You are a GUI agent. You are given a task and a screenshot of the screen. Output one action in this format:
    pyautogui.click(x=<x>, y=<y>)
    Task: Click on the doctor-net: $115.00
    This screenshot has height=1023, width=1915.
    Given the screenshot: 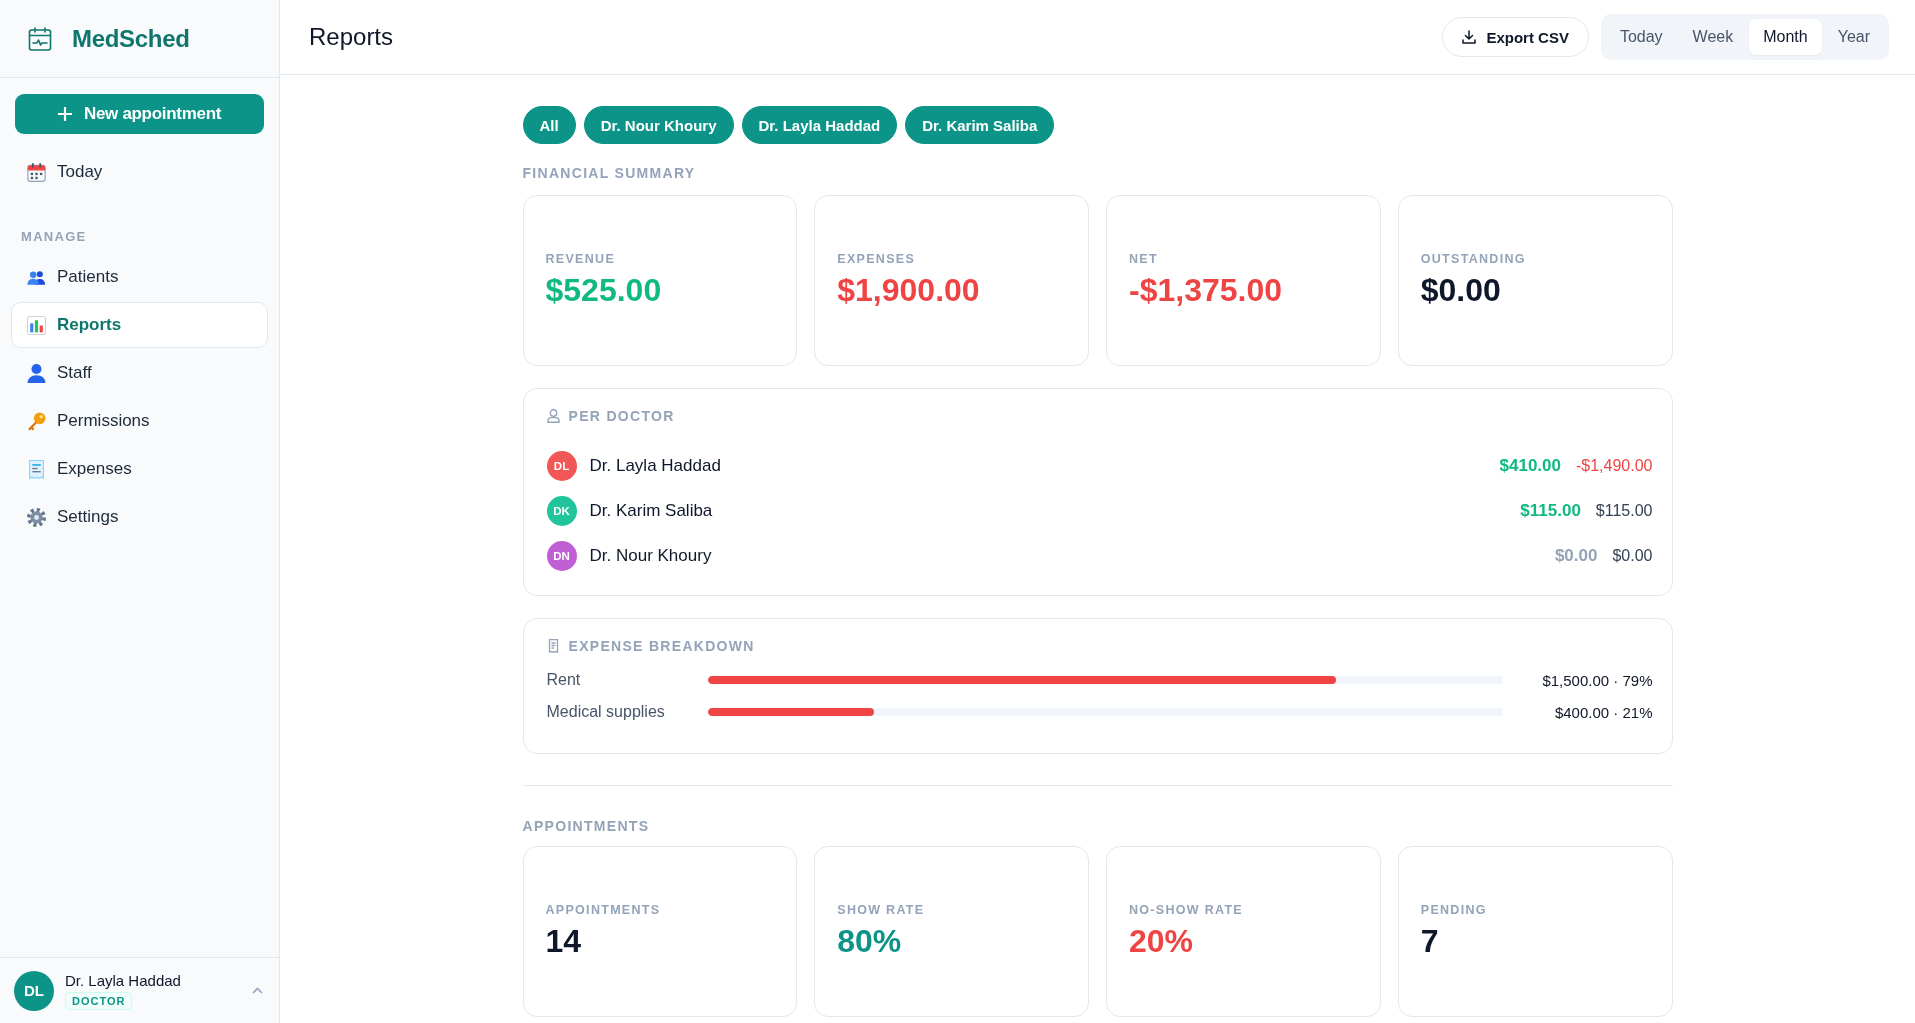 What is the action you would take?
    pyautogui.click(x=1624, y=510)
    